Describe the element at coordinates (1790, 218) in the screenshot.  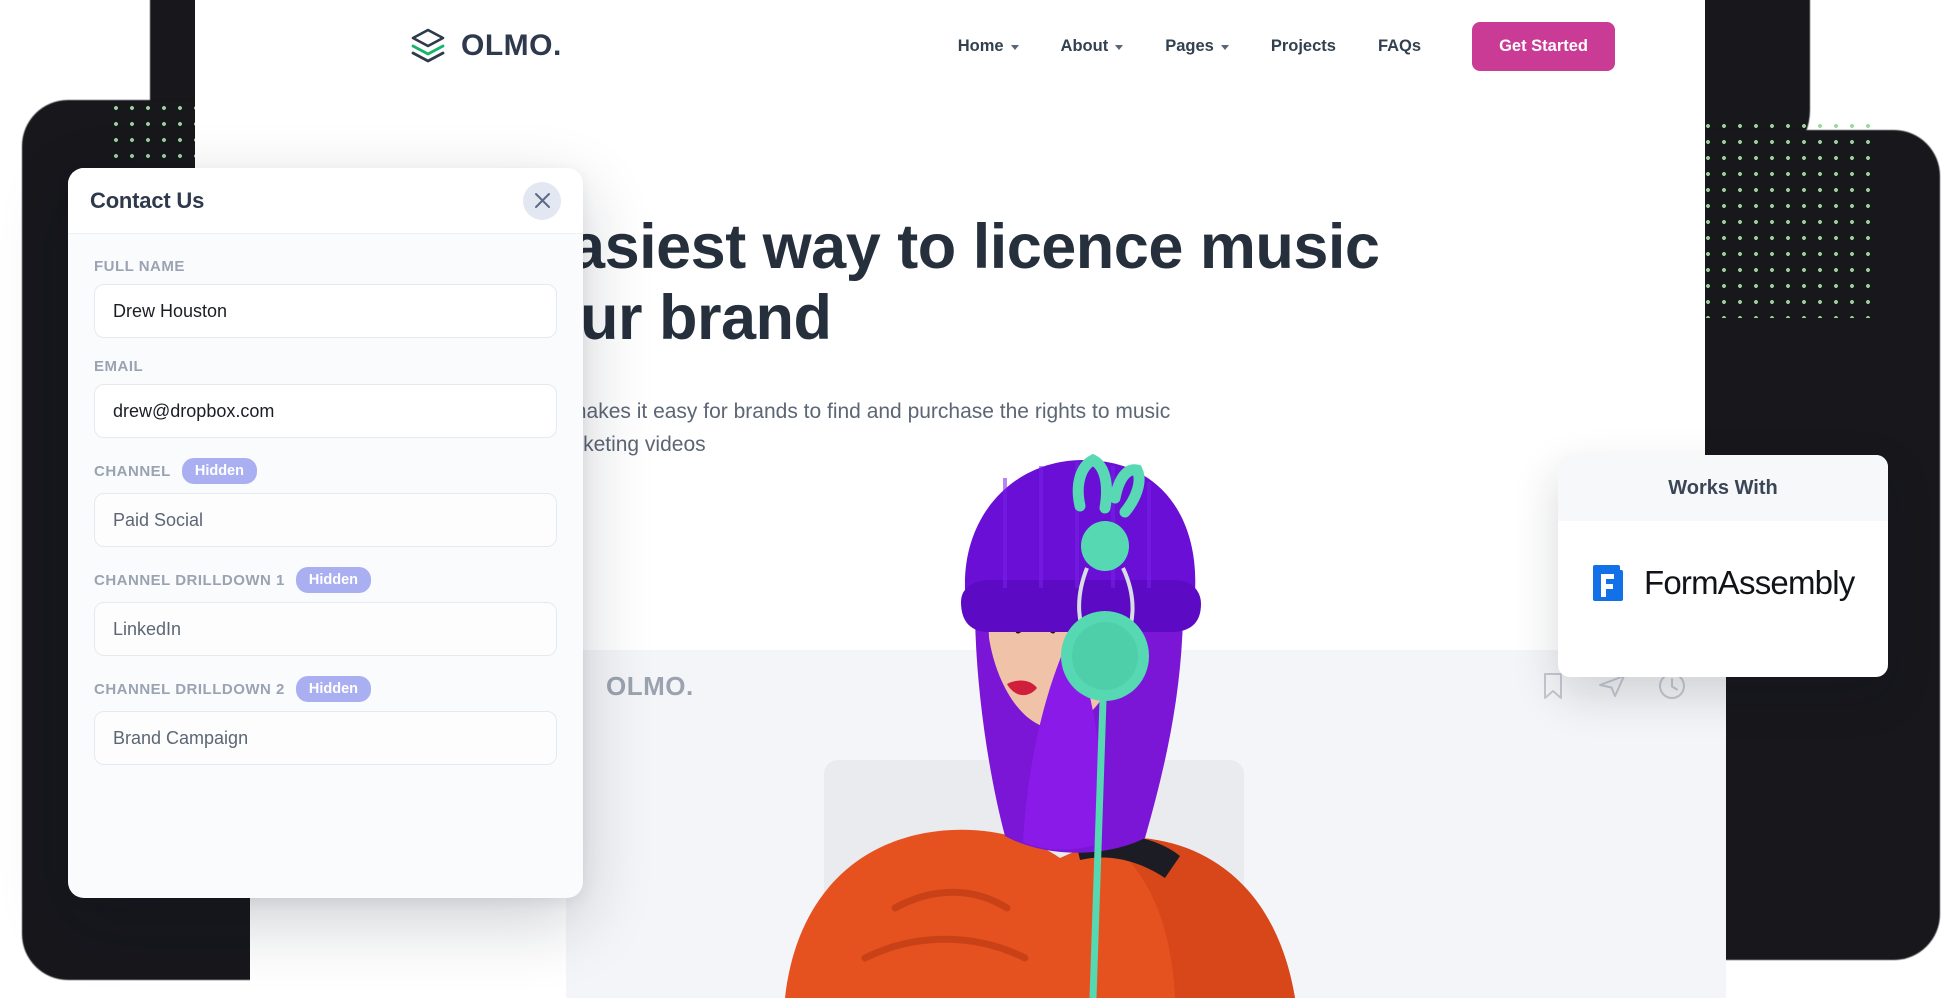
I see `dot-pattern-right` at that location.